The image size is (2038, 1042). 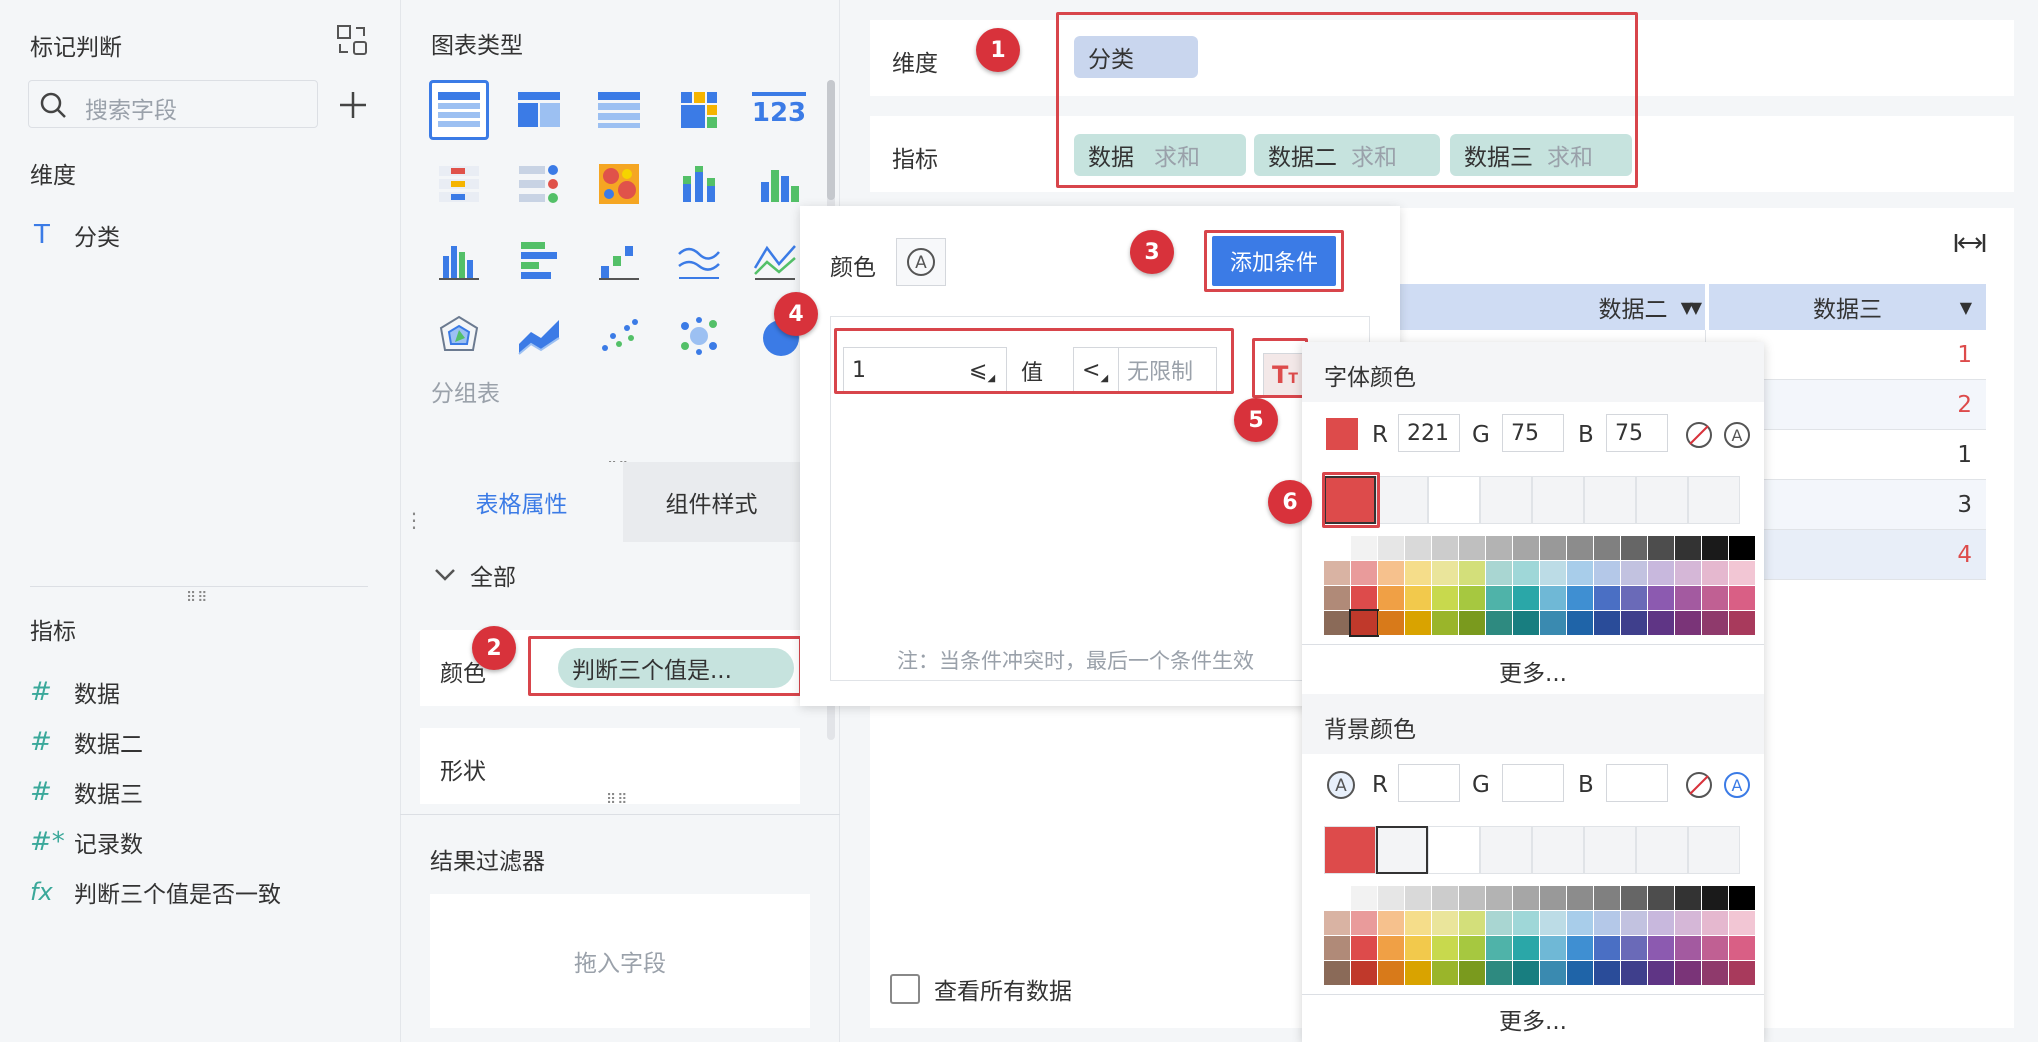 I want to click on chart-type-card-list, so click(x=539, y=184).